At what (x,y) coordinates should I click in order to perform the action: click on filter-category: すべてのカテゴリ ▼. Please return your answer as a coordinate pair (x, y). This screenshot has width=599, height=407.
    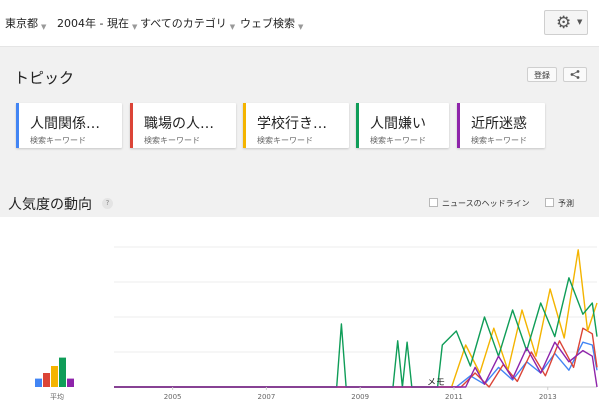
    Looking at the image, I should click on (187, 23).